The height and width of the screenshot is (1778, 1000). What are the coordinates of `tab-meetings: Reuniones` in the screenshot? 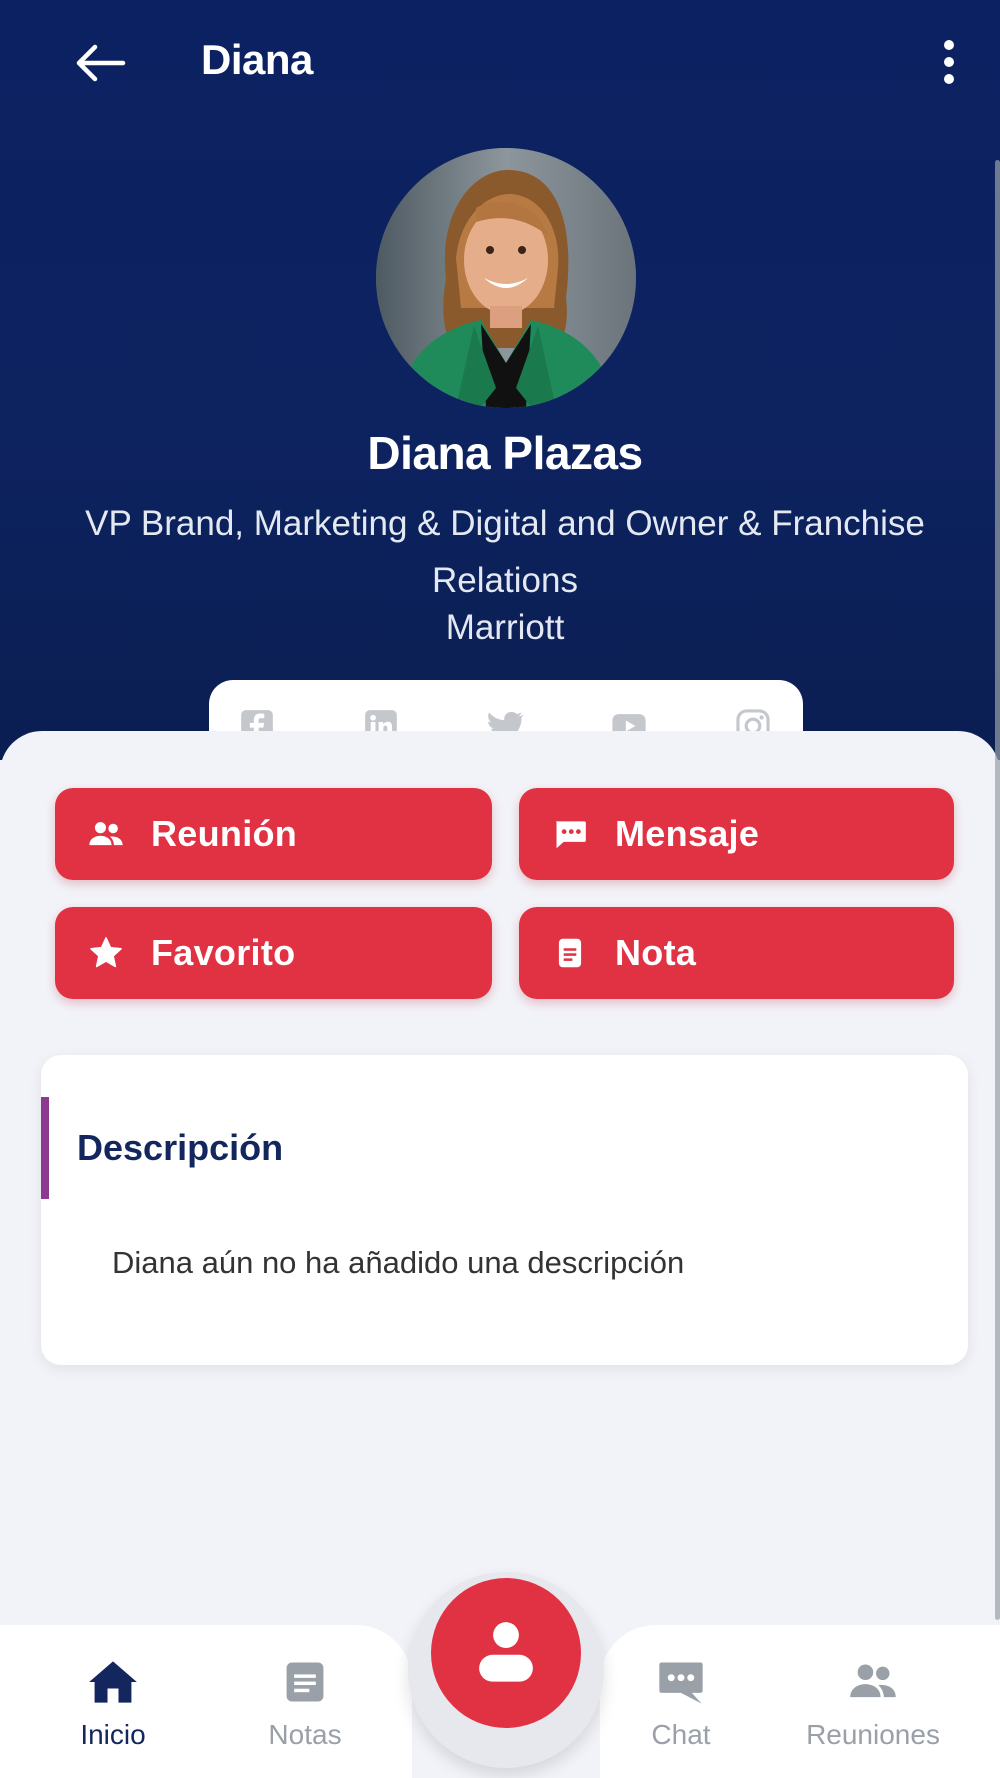 It's located at (873, 1710).